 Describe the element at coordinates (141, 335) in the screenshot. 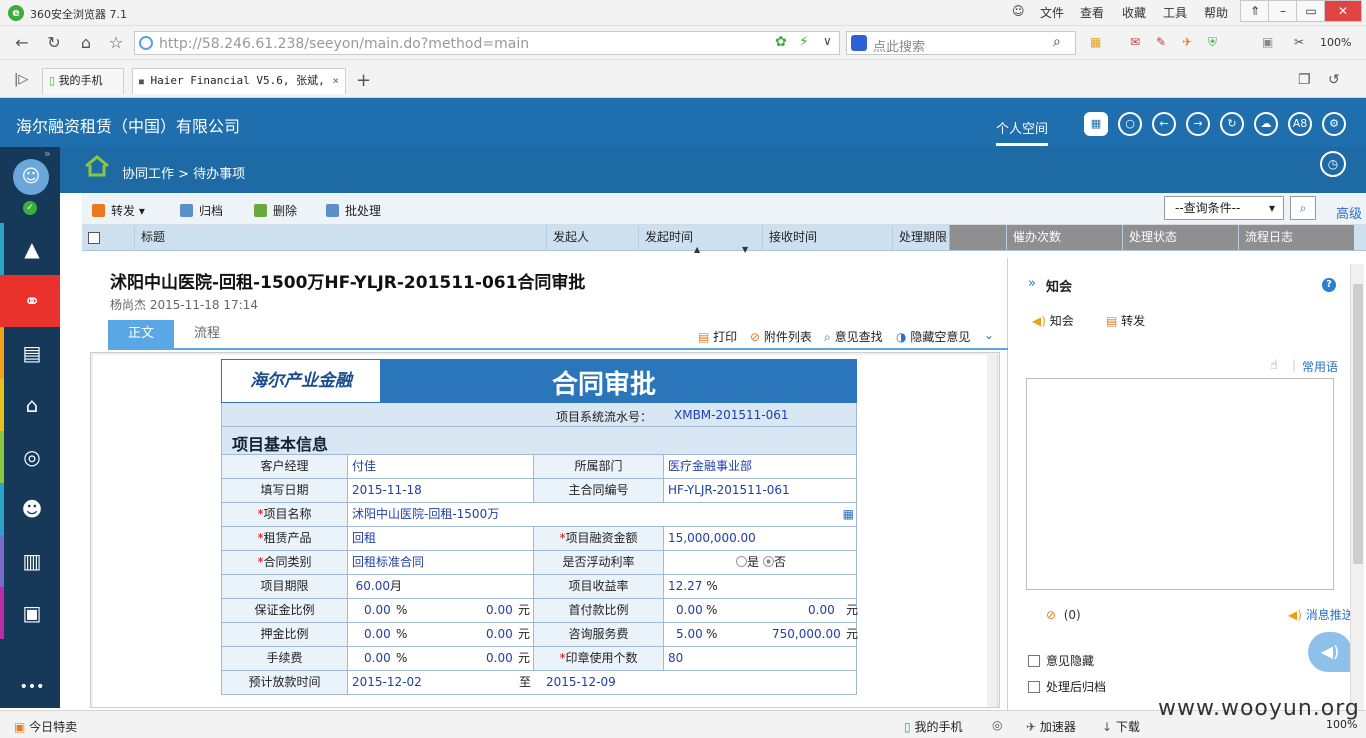

I see `tab-body: 正文` at that location.